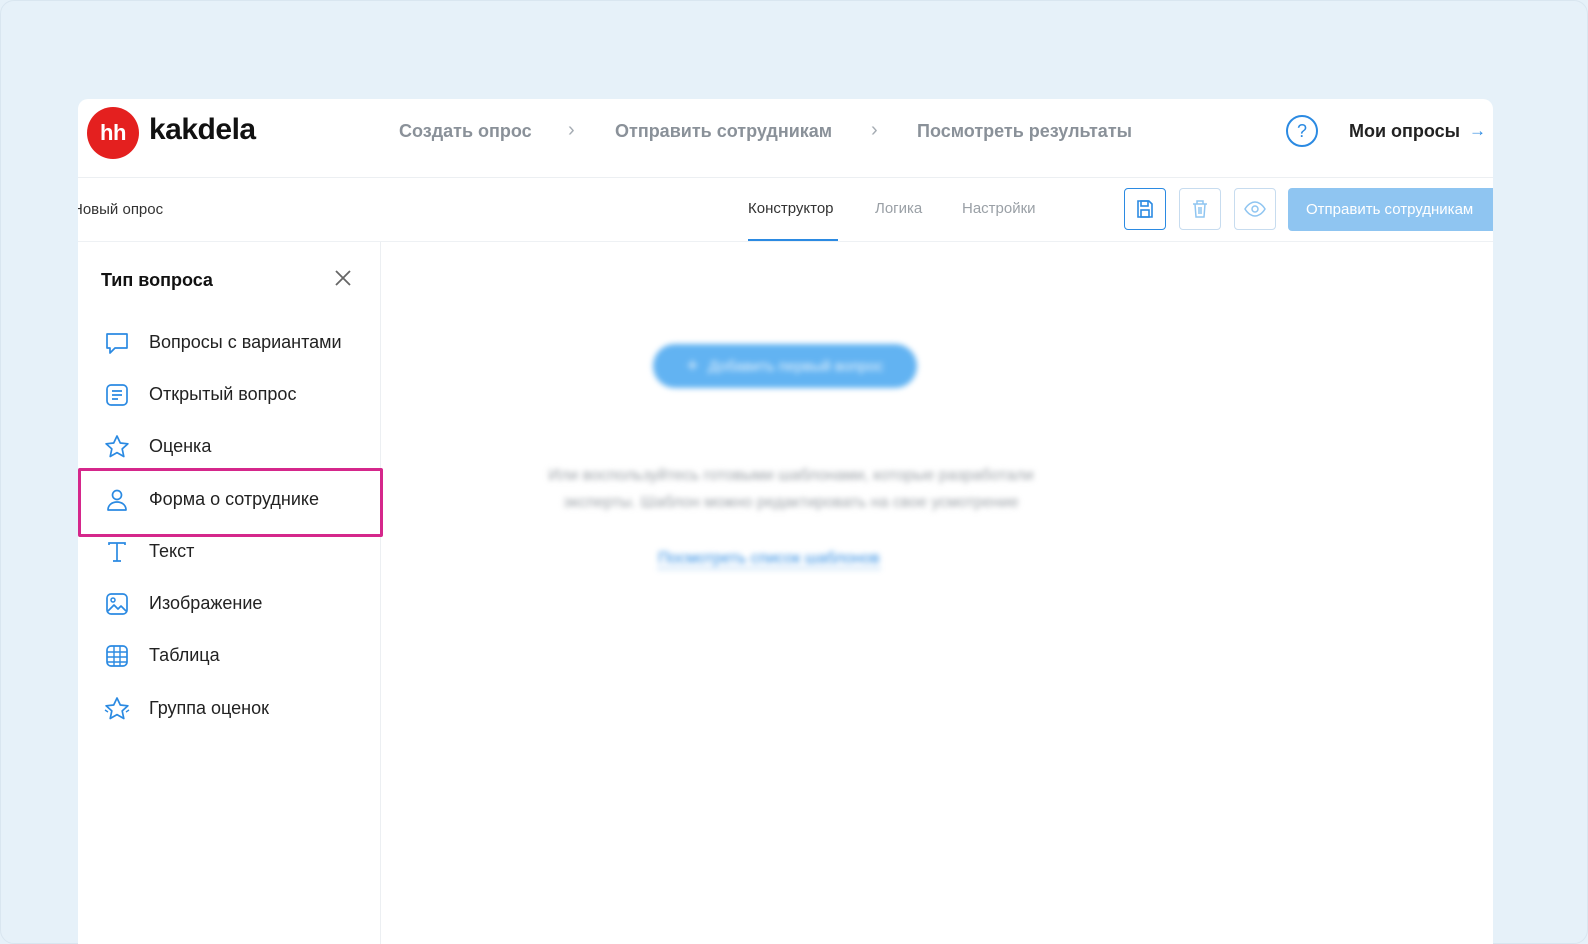  I want to click on stars-group-icon, so click(117, 708).